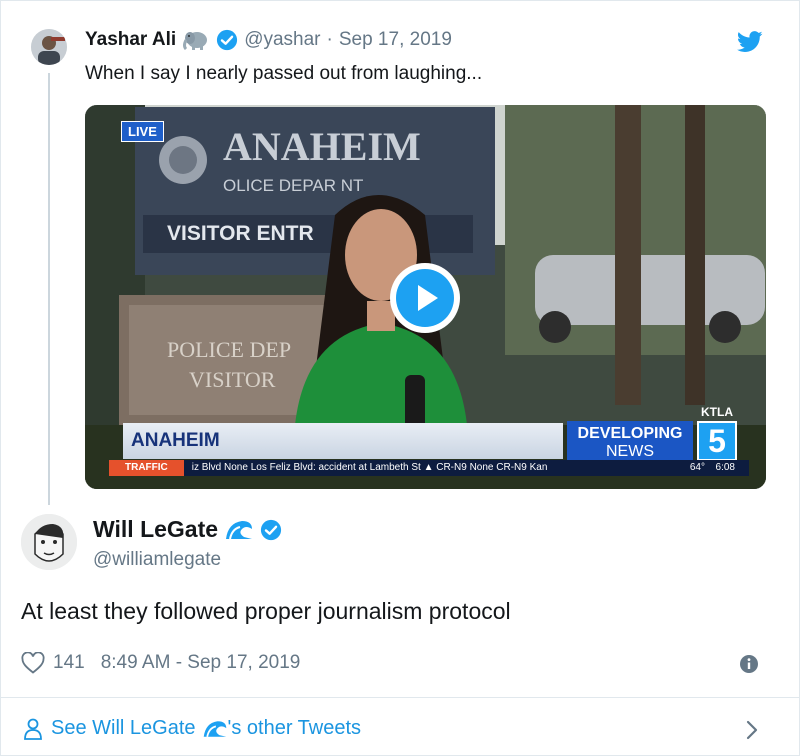  I want to click on station-logo: KTLA 5, so click(717, 436).